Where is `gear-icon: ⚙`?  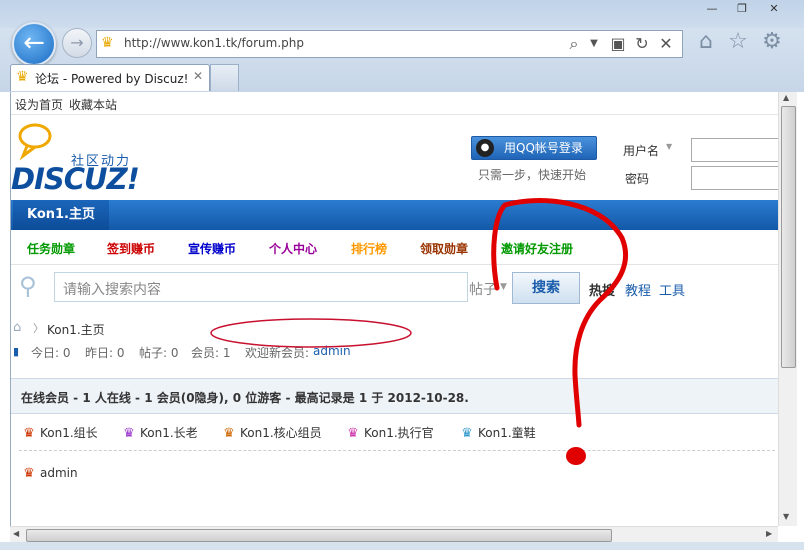 gear-icon: ⚙ is located at coordinates (772, 42).